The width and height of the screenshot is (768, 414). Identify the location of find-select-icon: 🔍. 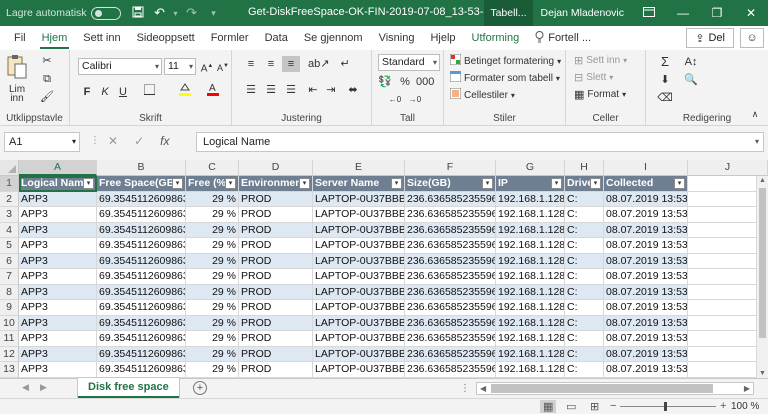
(691, 80).